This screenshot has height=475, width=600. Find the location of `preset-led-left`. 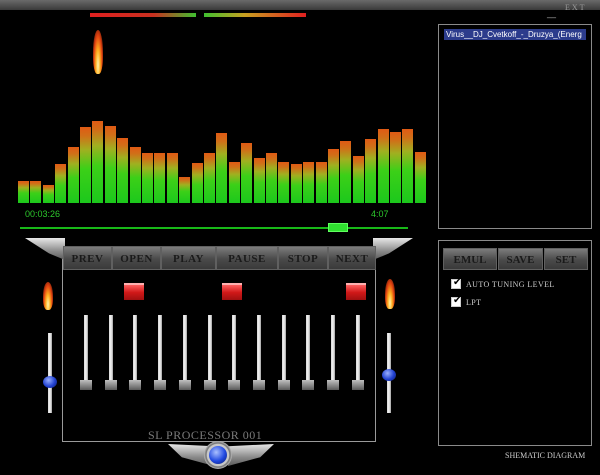

preset-led-left is located at coordinates (134, 291).